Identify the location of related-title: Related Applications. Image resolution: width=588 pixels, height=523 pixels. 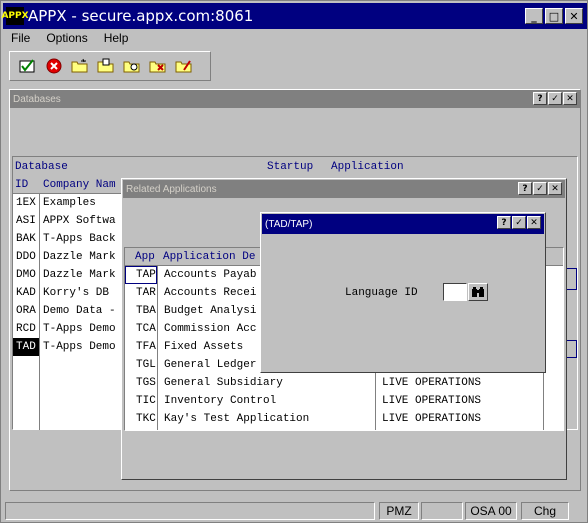
(171, 189).